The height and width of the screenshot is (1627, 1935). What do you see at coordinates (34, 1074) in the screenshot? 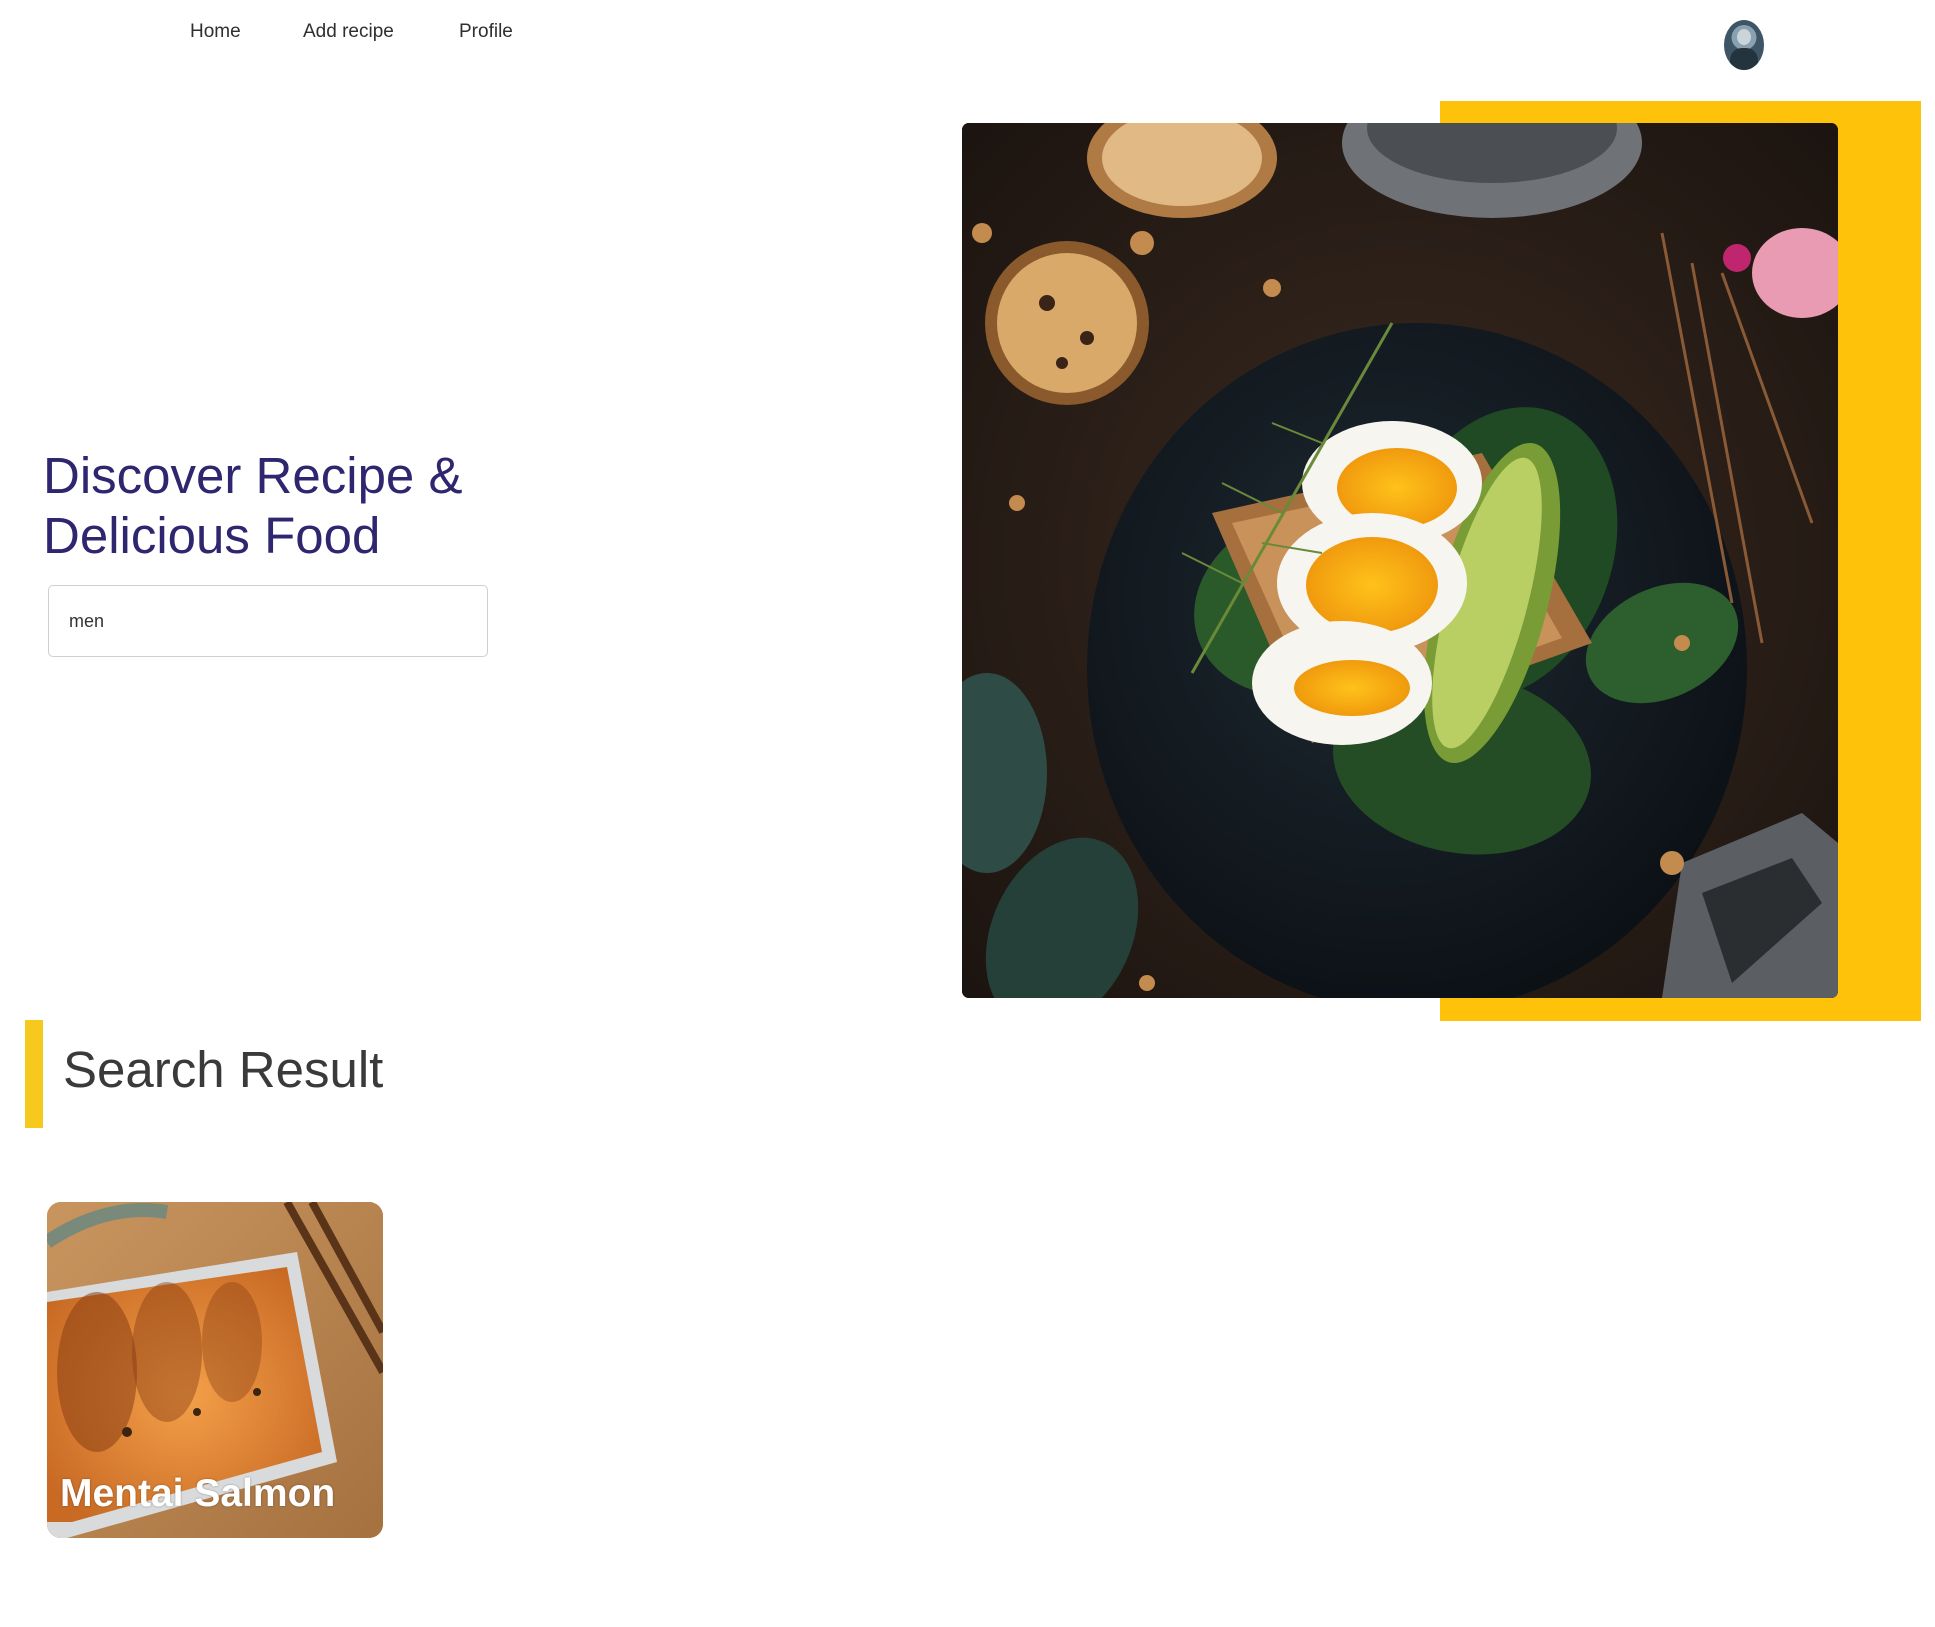
I see `section-accent-bar` at bounding box center [34, 1074].